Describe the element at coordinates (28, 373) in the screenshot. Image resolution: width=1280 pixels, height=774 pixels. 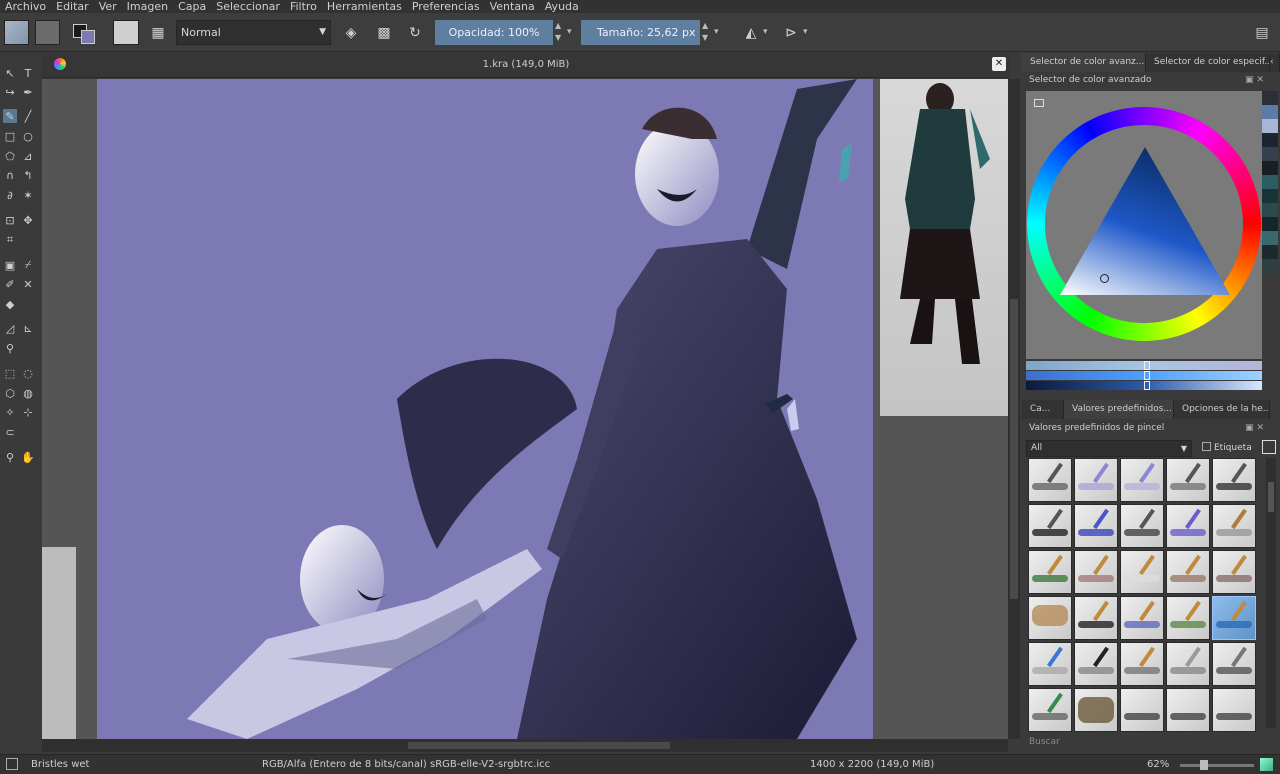
I see `ellipse-select-icon: ◌` at that location.